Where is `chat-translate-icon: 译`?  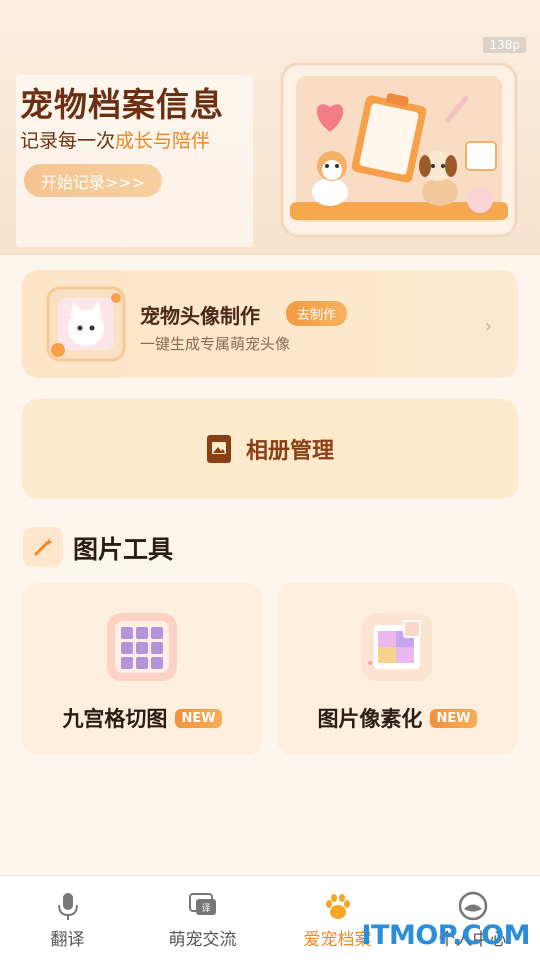 chat-translate-icon: 译 is located at coordinates (202, 904).